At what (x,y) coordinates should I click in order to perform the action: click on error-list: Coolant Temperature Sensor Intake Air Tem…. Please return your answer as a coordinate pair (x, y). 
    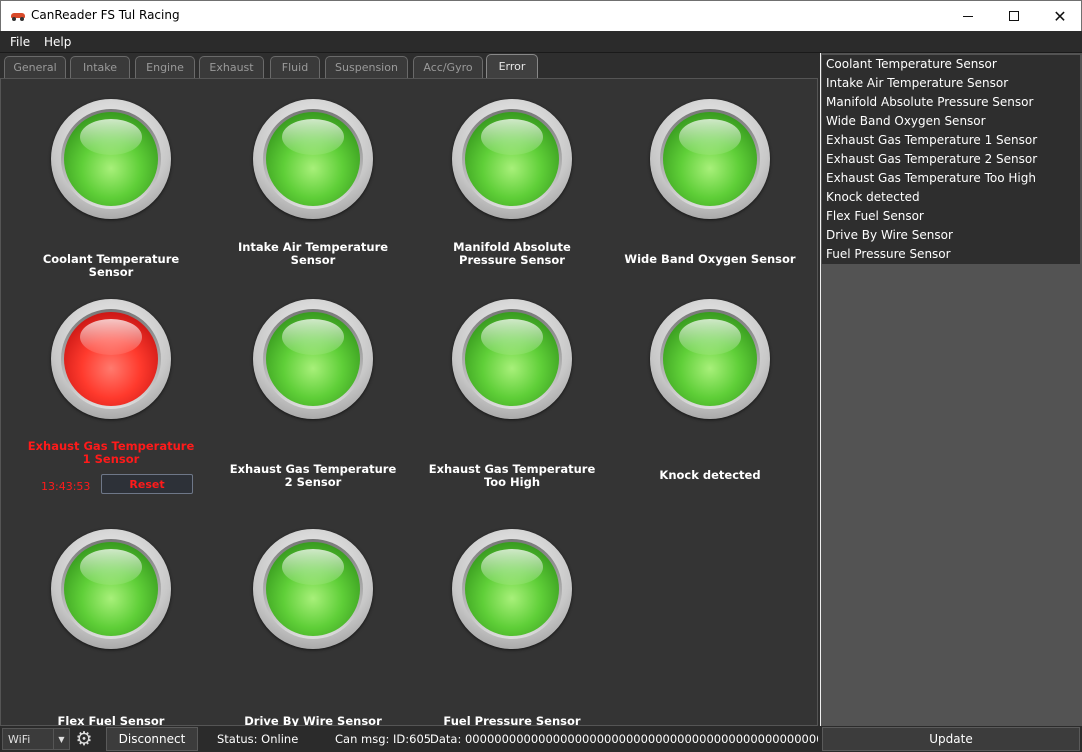
    Looking at the image, I should click on (951, 159).